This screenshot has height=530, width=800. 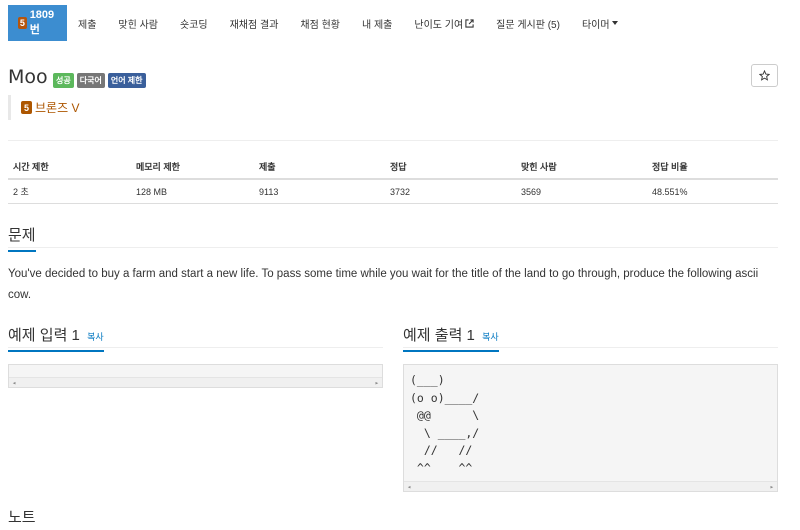 I want to click on sample-input-title: 예제 입력, so click(x=38, y=335).